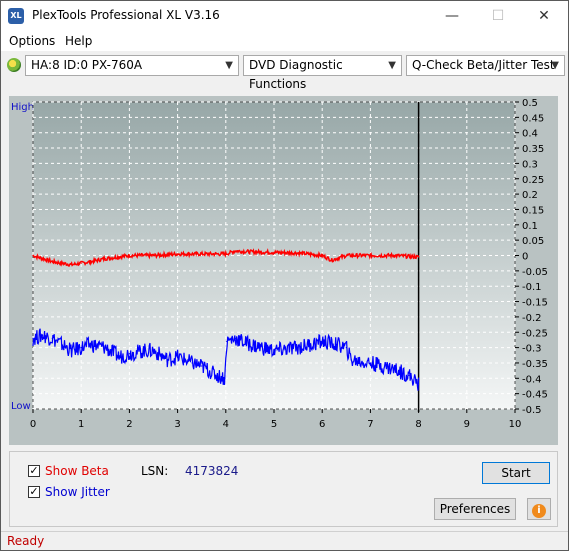 Image resolution: width=569 pixels, height=551 pixels. What do you see at coordinates (533, 118) in the screenshot?
I see `y-tick-label: 0.45` at bounding box center [533, 118].